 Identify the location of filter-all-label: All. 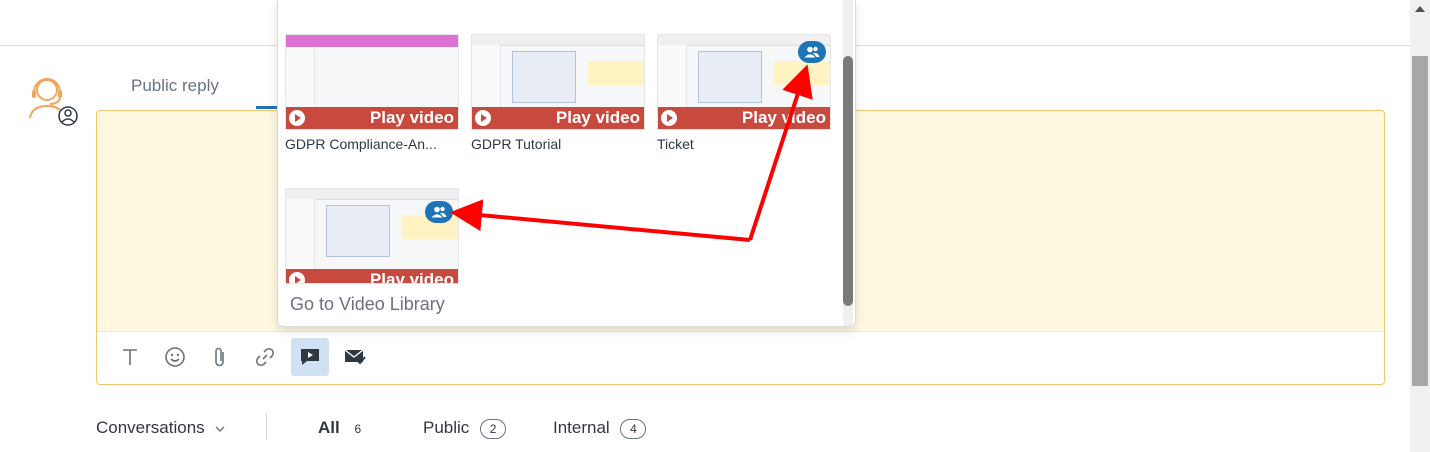
(329, 427).